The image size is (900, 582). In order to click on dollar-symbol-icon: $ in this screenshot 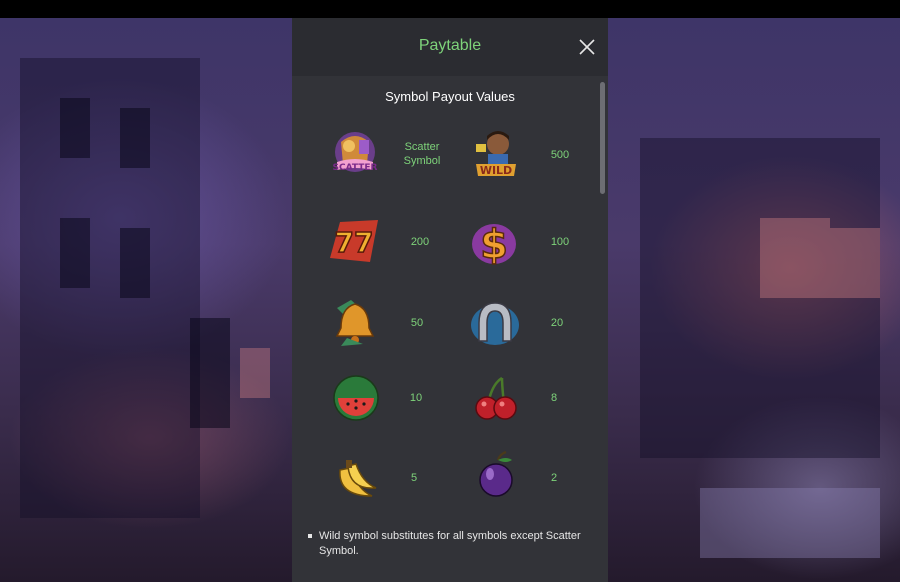, I will do `click(494, 242)`.